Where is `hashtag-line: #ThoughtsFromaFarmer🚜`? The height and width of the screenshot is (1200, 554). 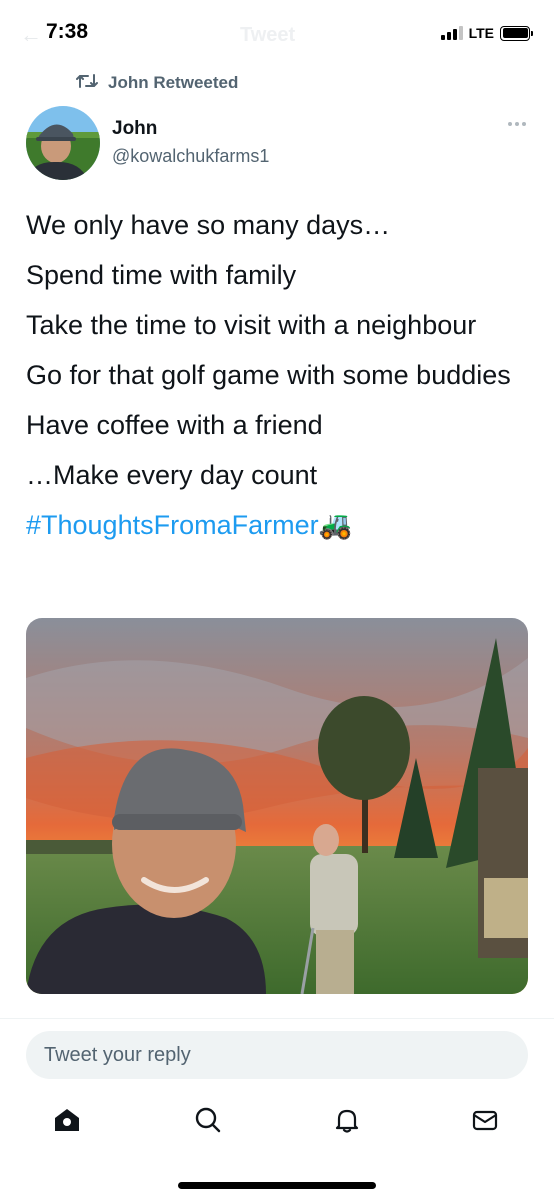
hashtag-line: #ThoughtsFromaFarmer🚜 is located at coordinates (281, 525).